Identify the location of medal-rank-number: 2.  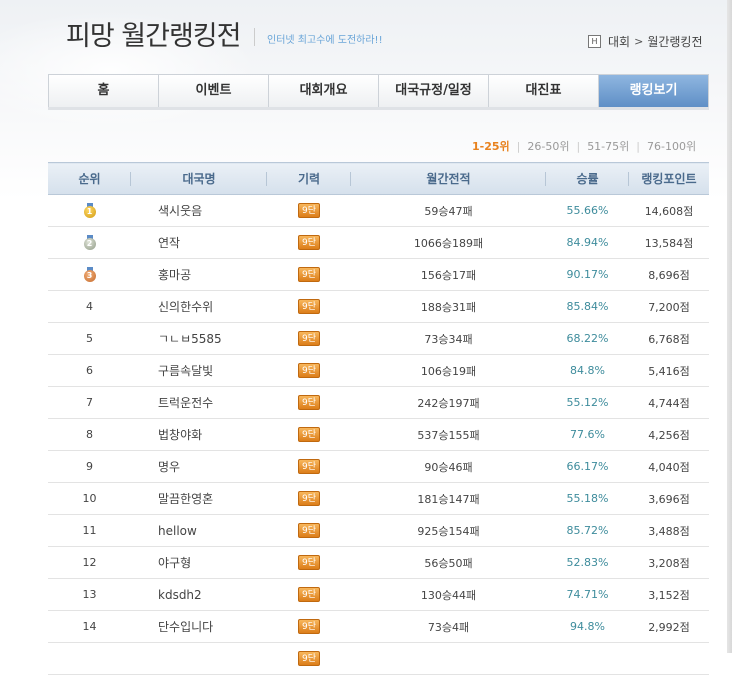
(89, 244).